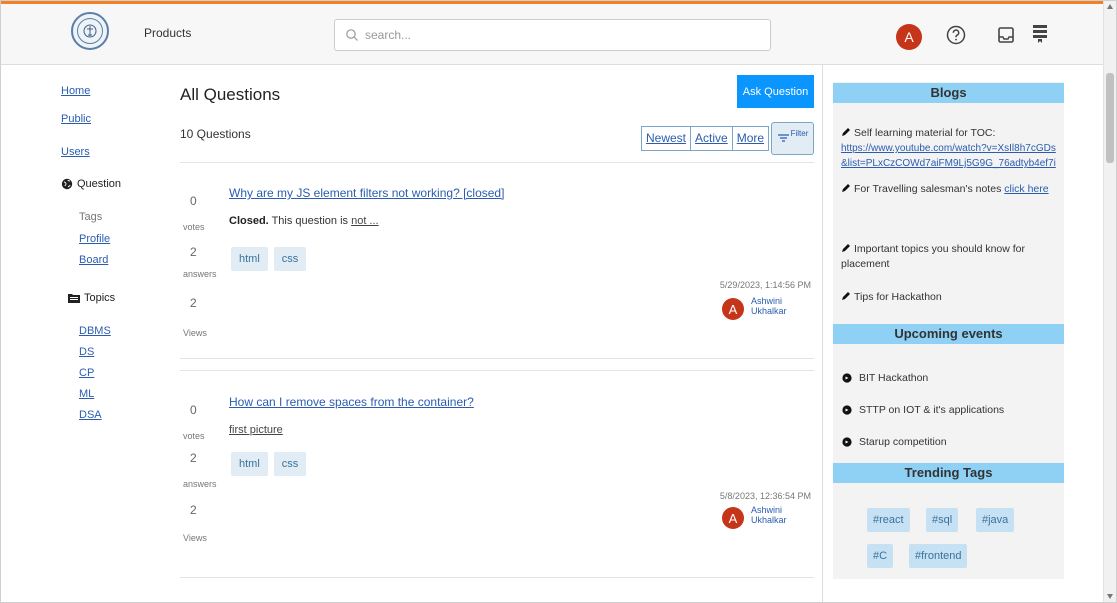  What do you see at coordinates (888, 520) in the screenshot?
I see `trending-tag-react: #react` at bounding box center [888, 520].